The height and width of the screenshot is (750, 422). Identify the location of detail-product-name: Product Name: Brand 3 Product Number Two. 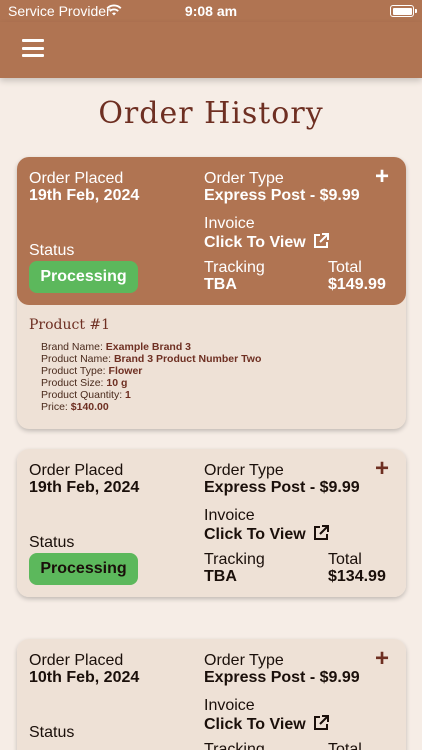
(217, 359).